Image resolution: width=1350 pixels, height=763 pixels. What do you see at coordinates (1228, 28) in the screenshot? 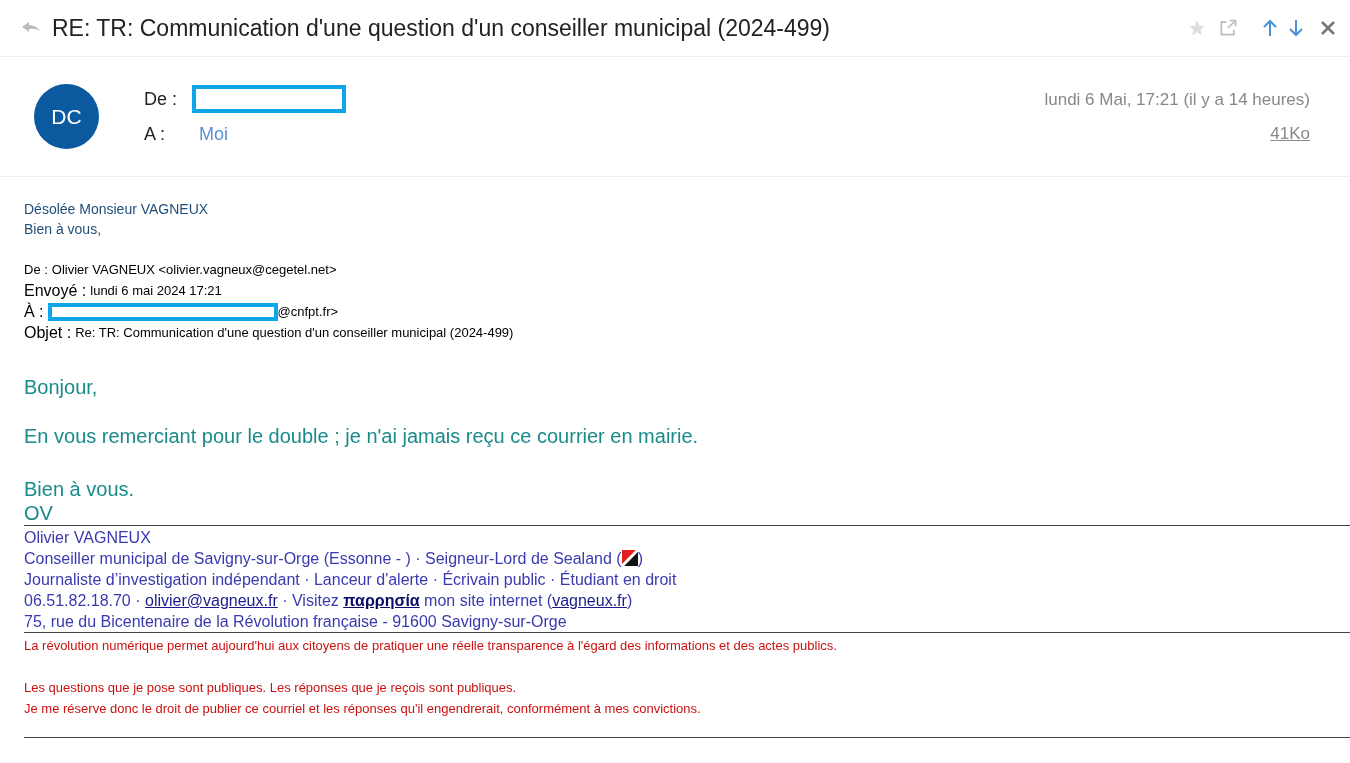
I see `external-link-icon` at bounding box center [1228, 28].